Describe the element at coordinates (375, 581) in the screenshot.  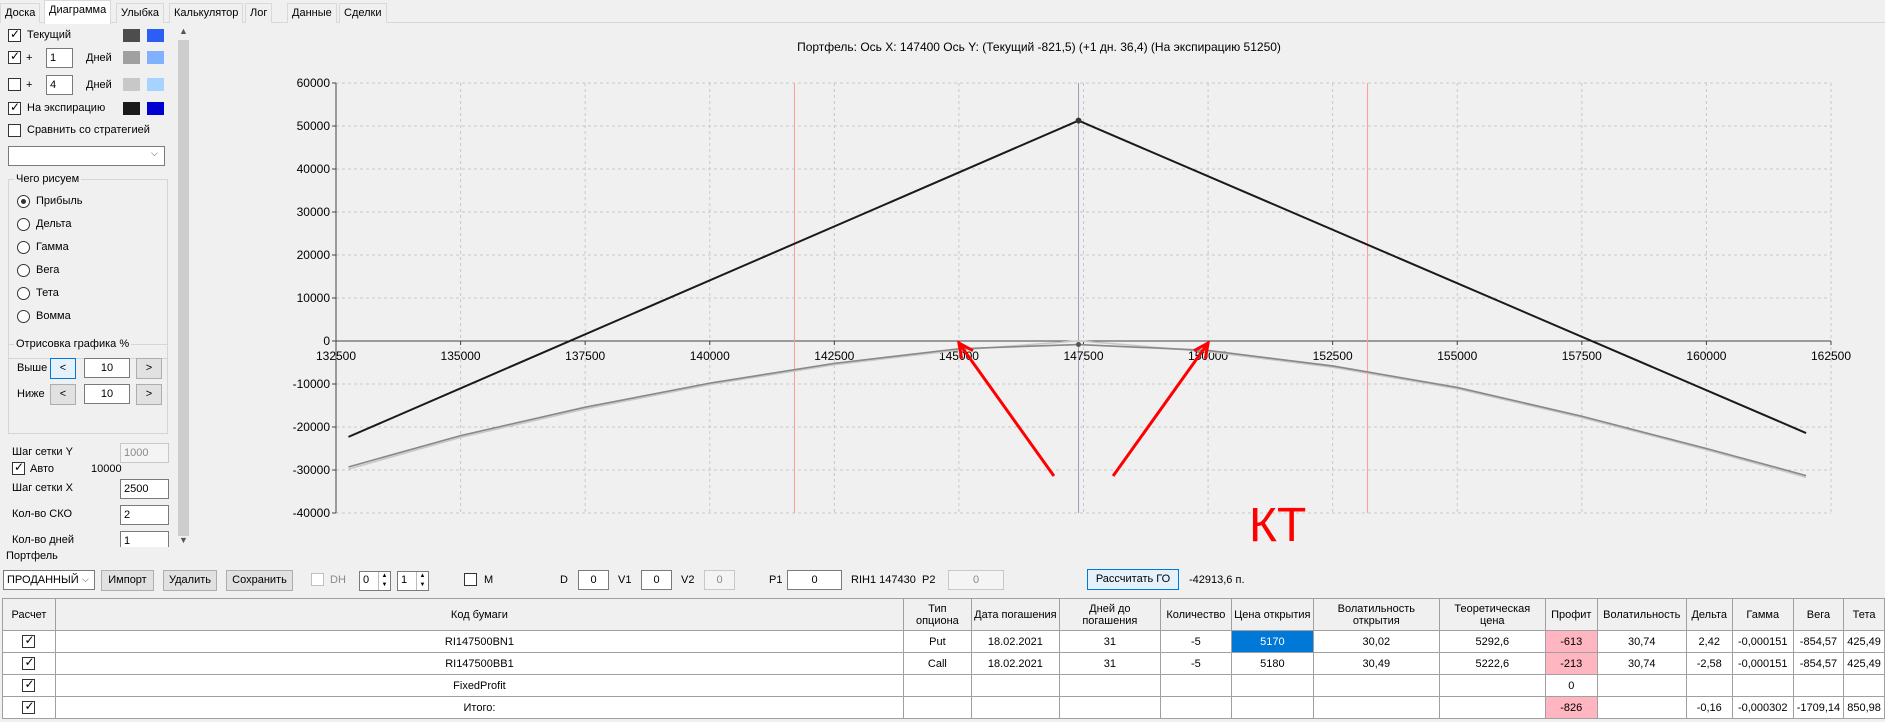
I see `dh-spin1: 0 ▲ ▼` at that location.